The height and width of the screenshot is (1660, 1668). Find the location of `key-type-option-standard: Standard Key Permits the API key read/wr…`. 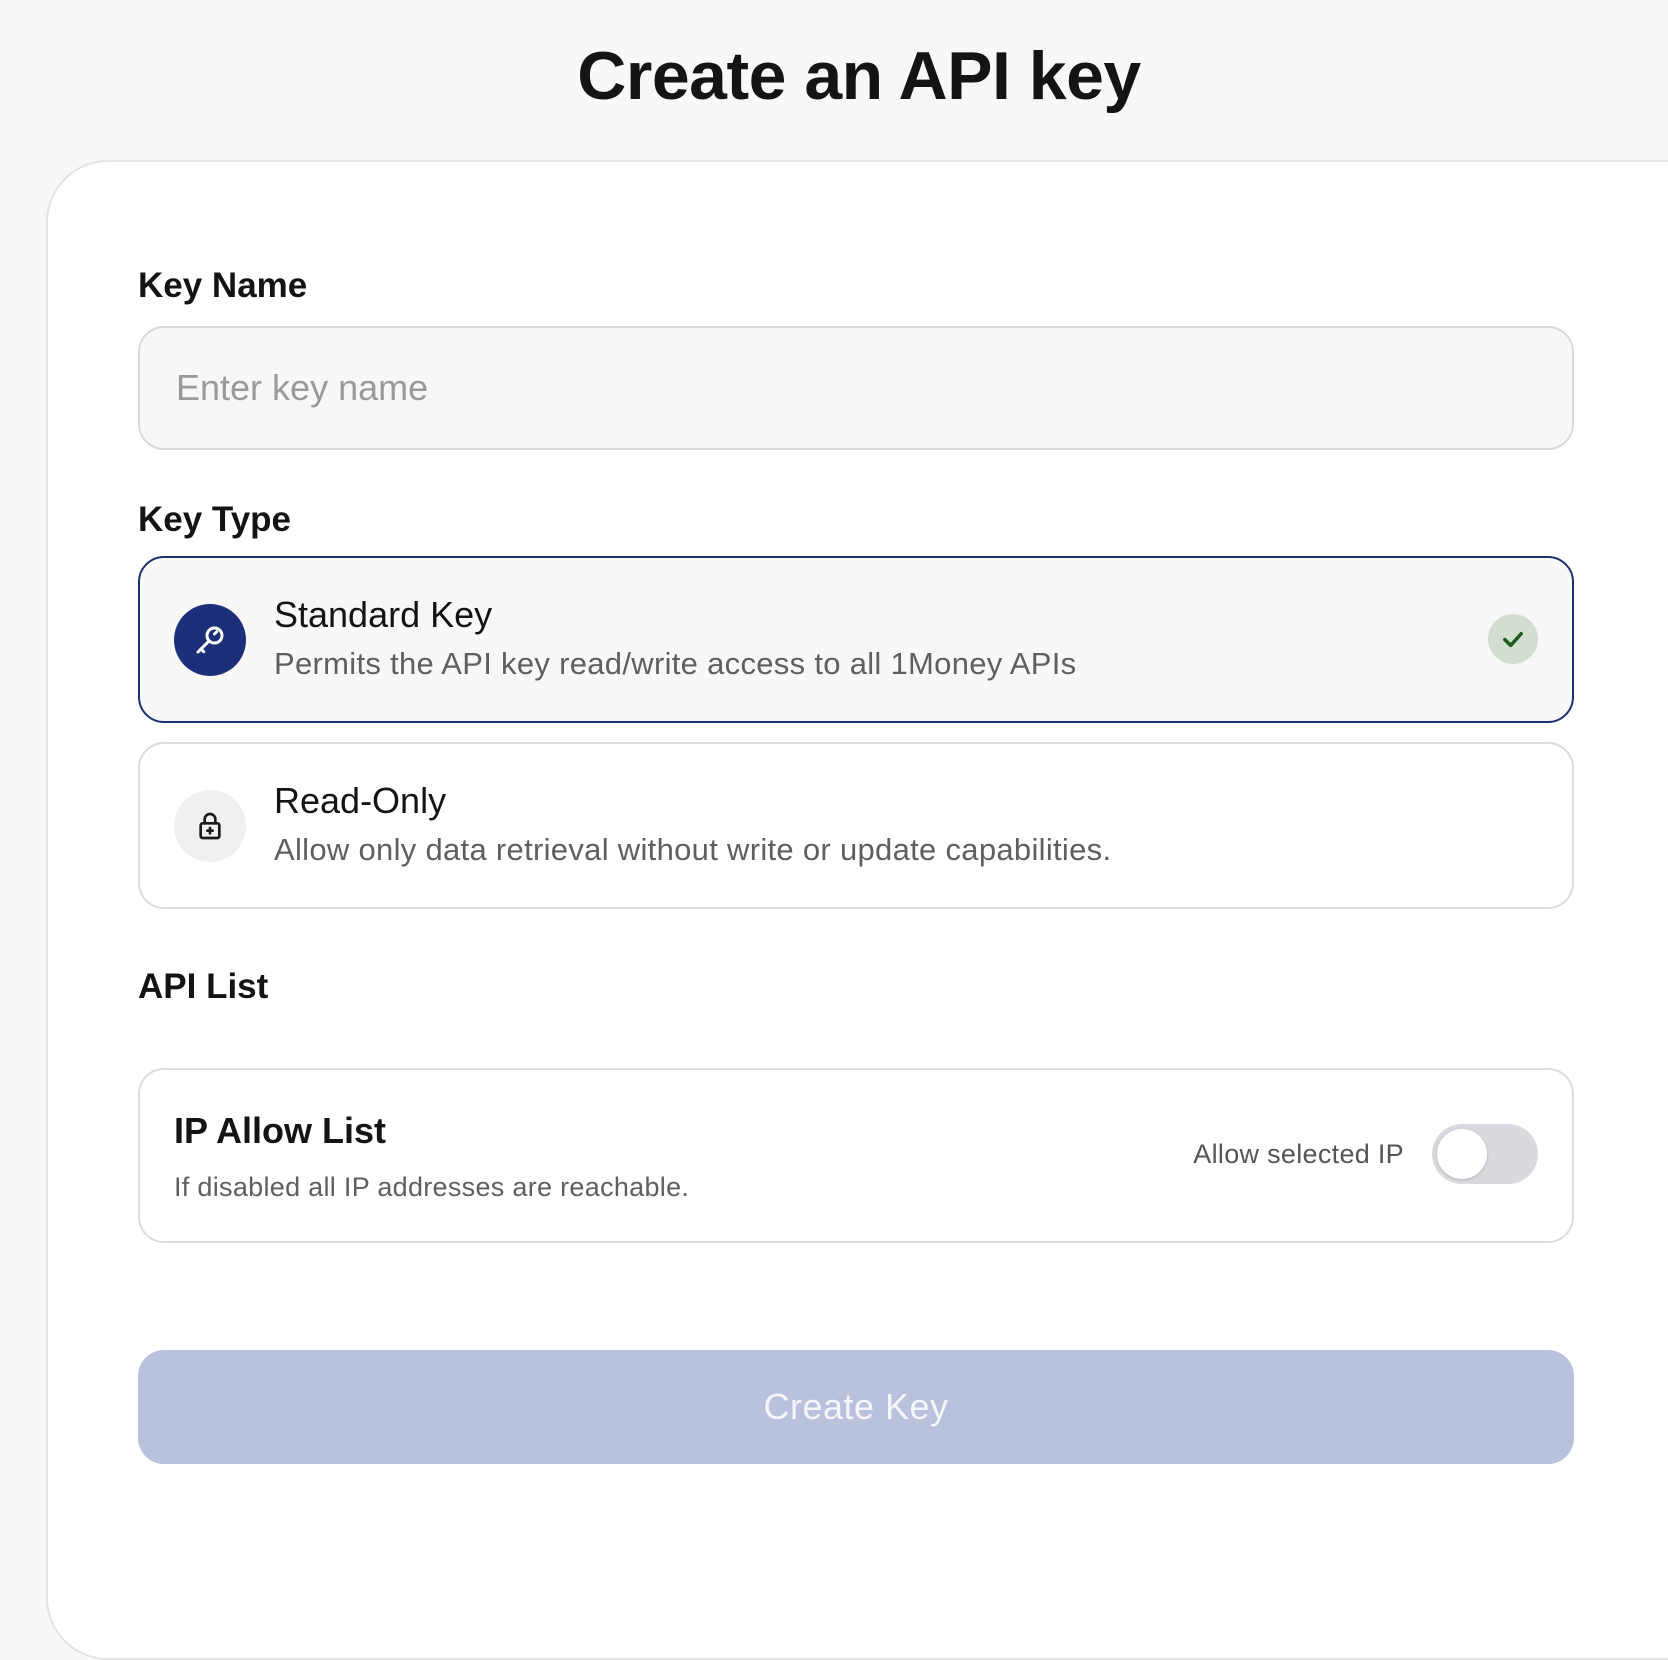

key-type-option-standard: Standard Key Permits the API key read/wr… is located at coordinates (856, 639).